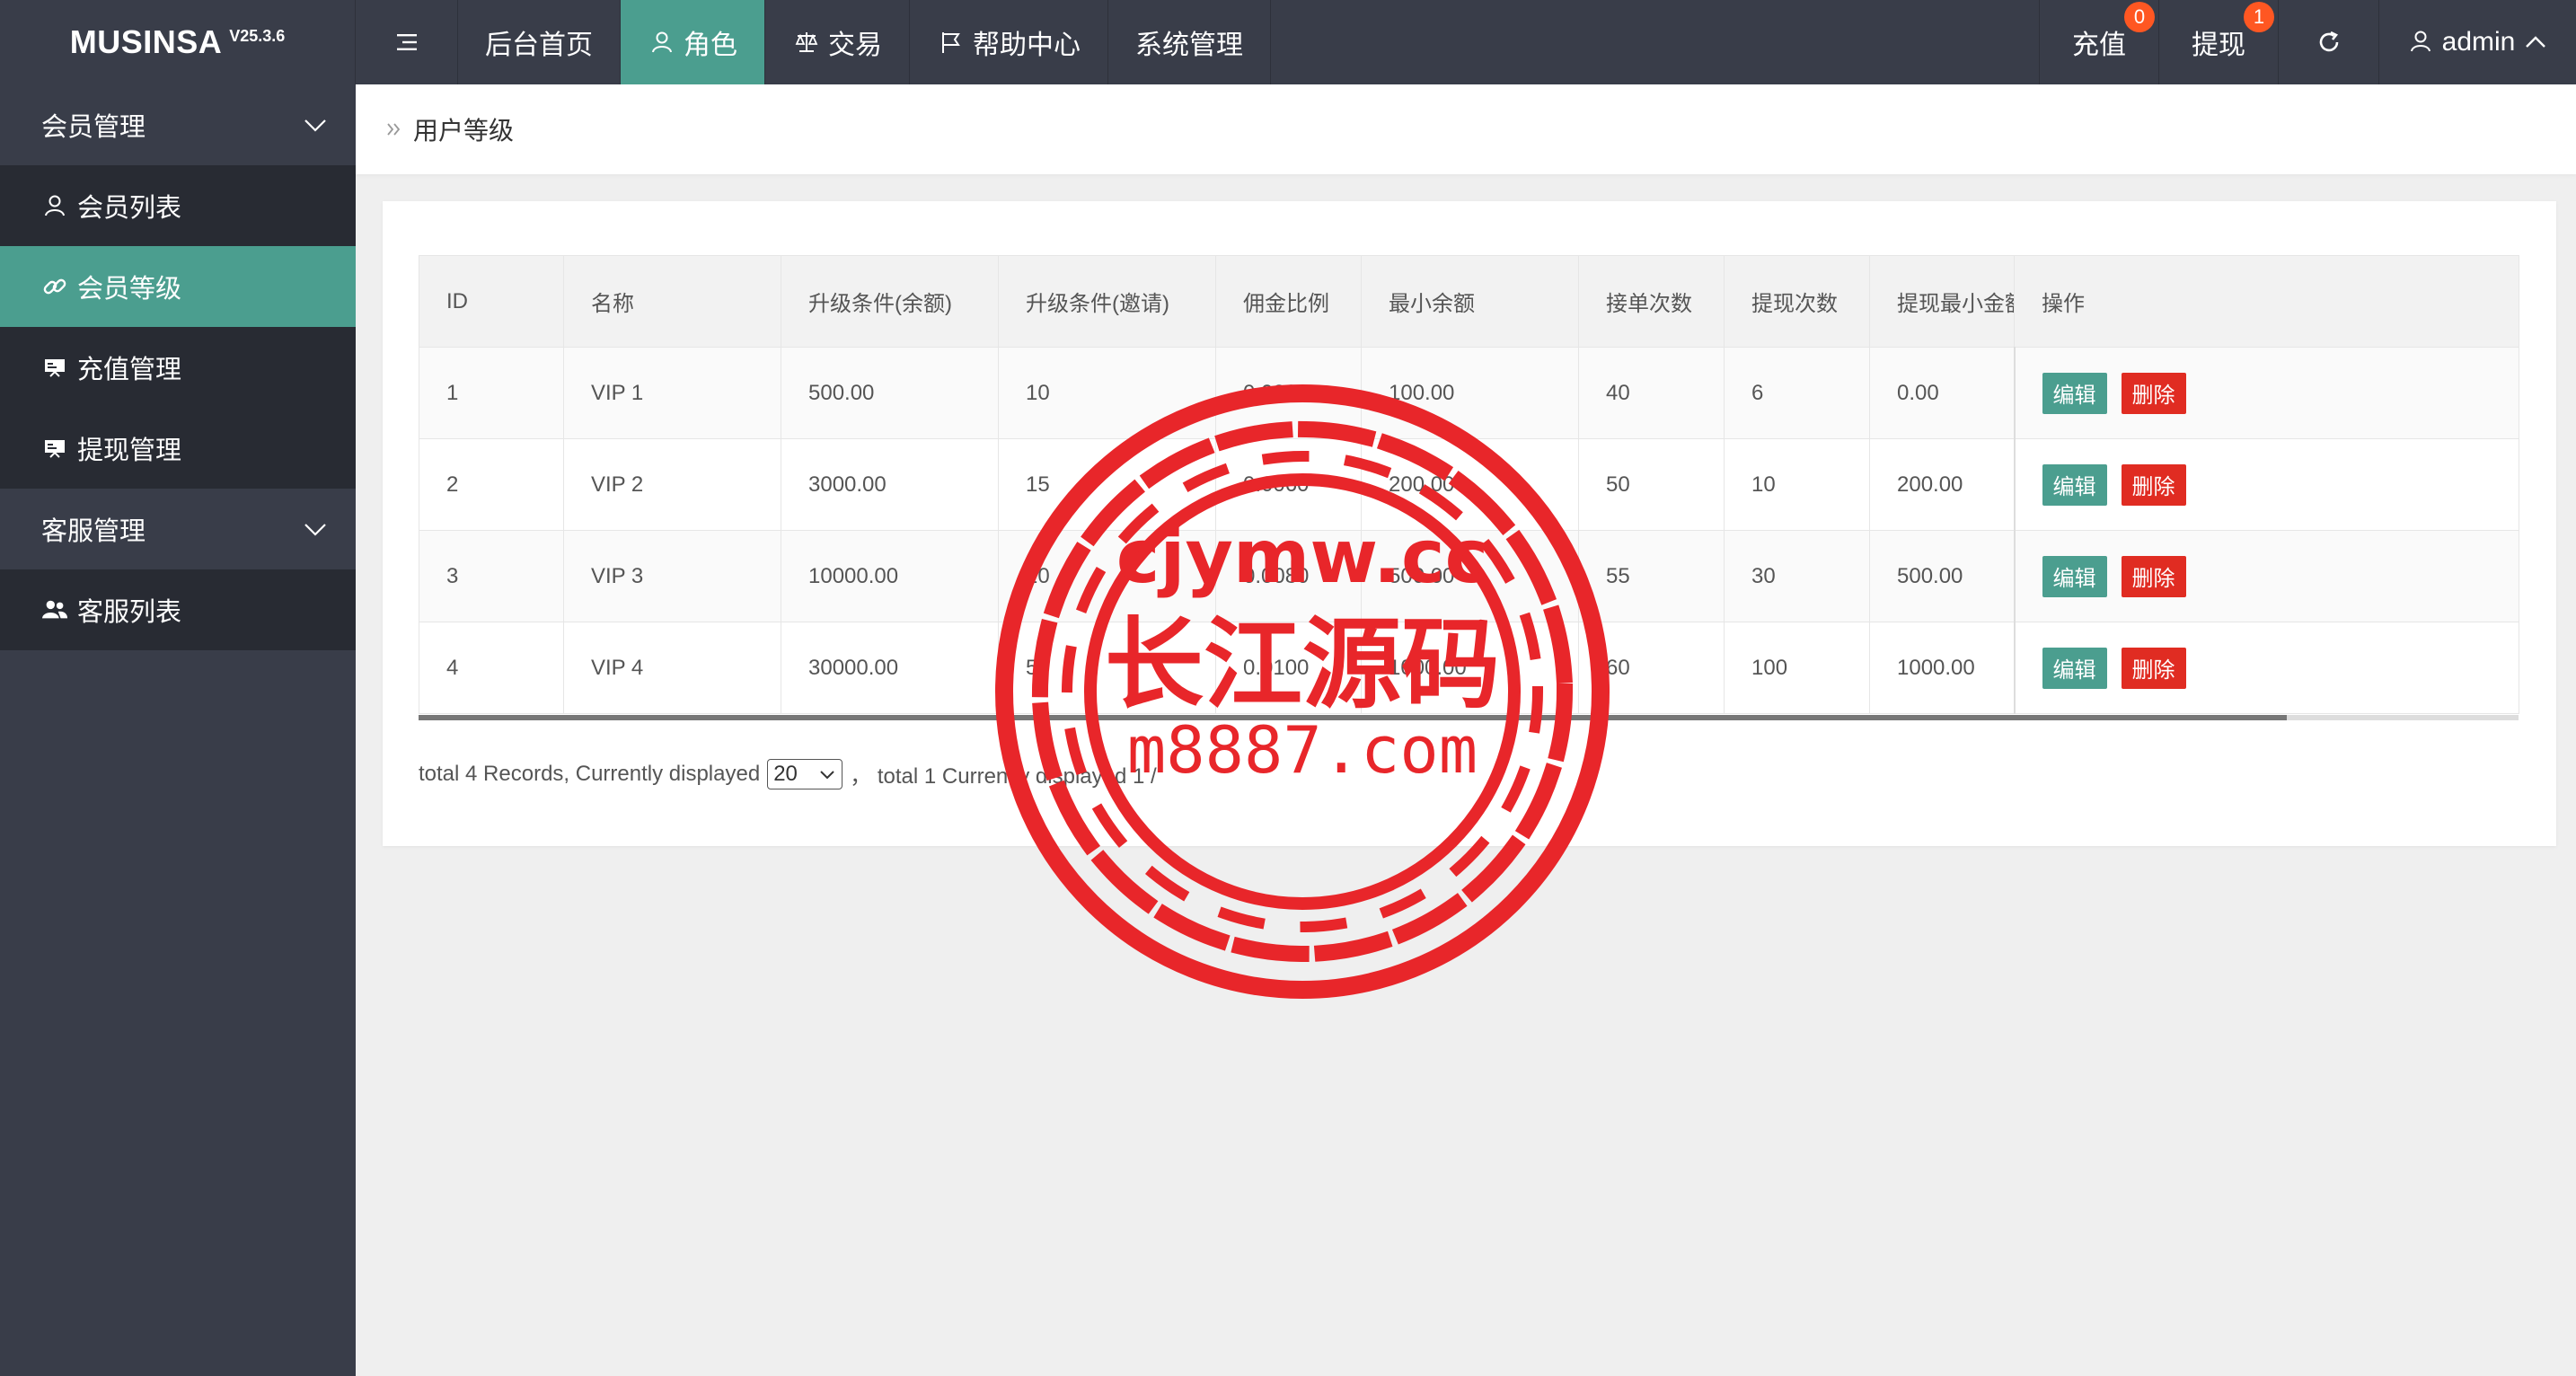 The image size is (2576, 1376). I want to click on cell: VIP 3, so click(672, 576).